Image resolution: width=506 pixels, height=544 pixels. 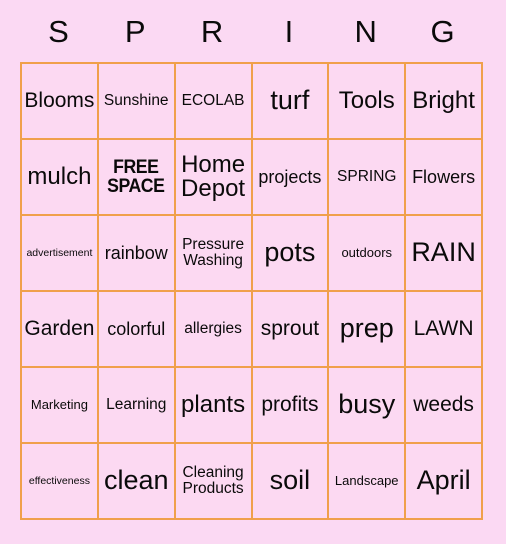 I want to click on bingo-cell-label: effectiveness, so click(x=59, y=480).